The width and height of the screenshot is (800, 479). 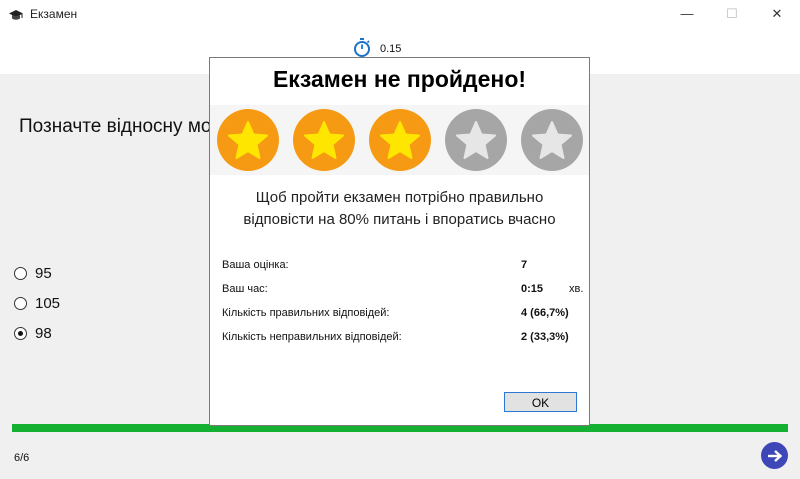 I want to click on graduation-cap-icon, so click(x=16, y=15).